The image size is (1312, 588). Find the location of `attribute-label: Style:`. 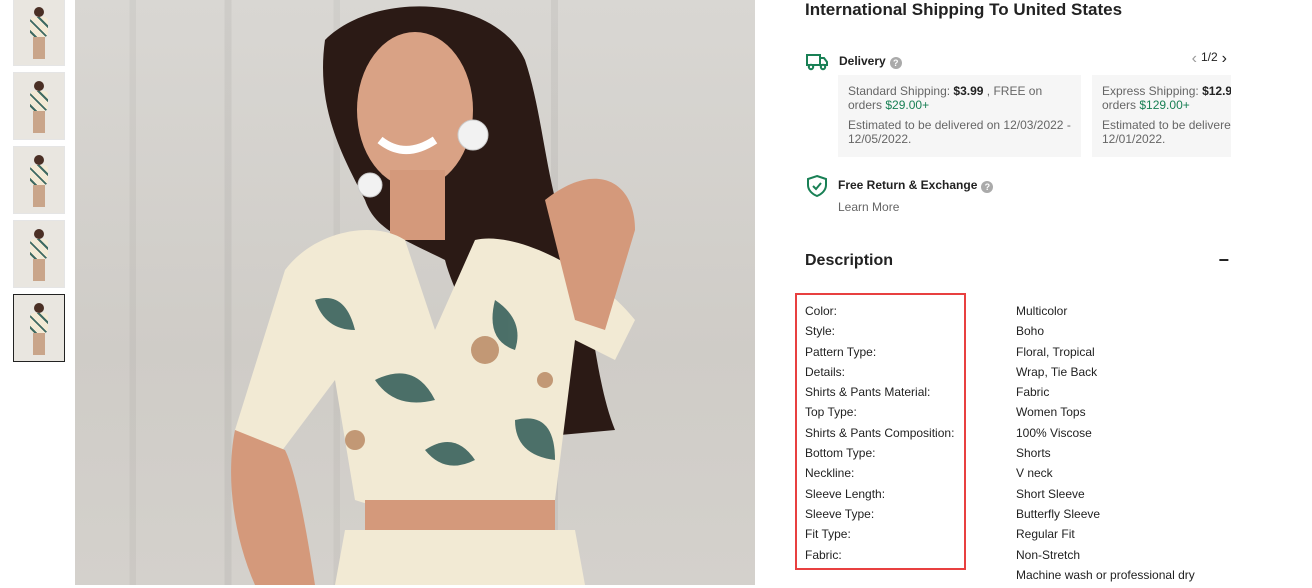

attribute-label: Style: is located at coordinates (820, 331).